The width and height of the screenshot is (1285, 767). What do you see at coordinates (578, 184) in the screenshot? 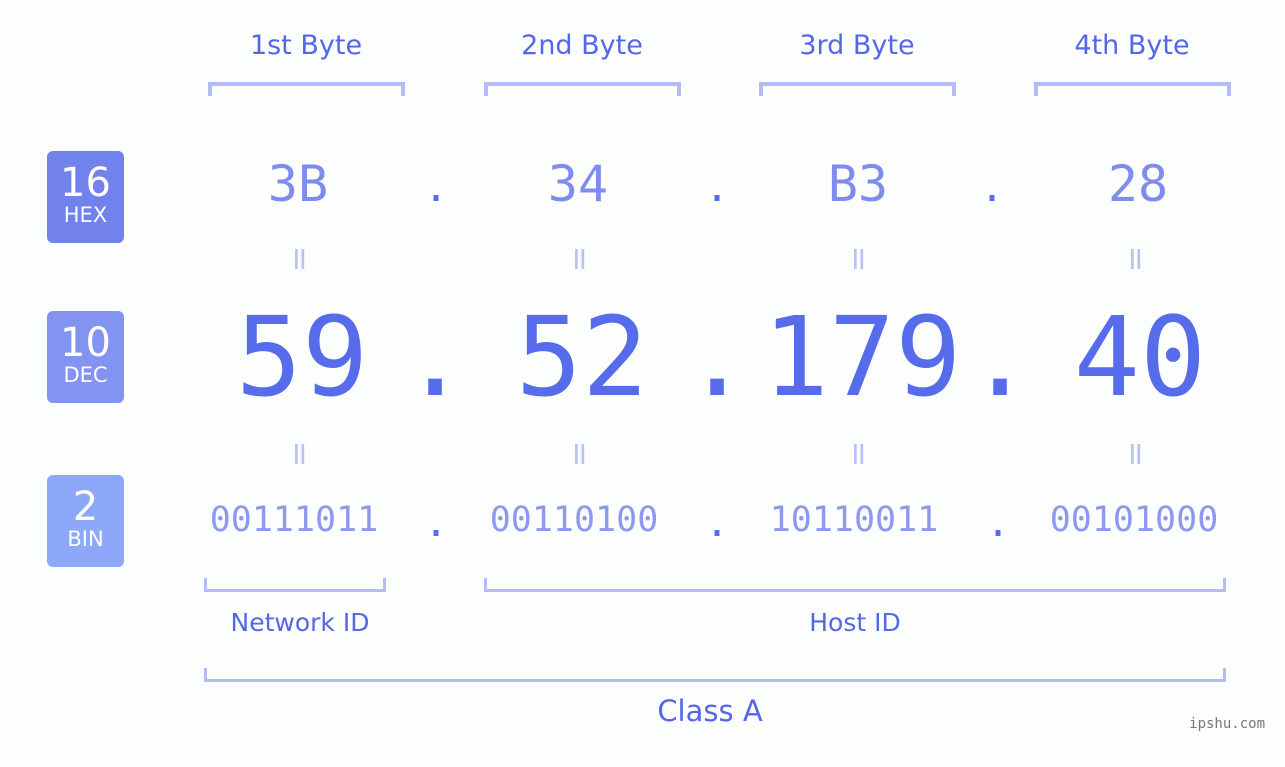
I see `hex-value-2: 34` at bounding box center [578, 184].